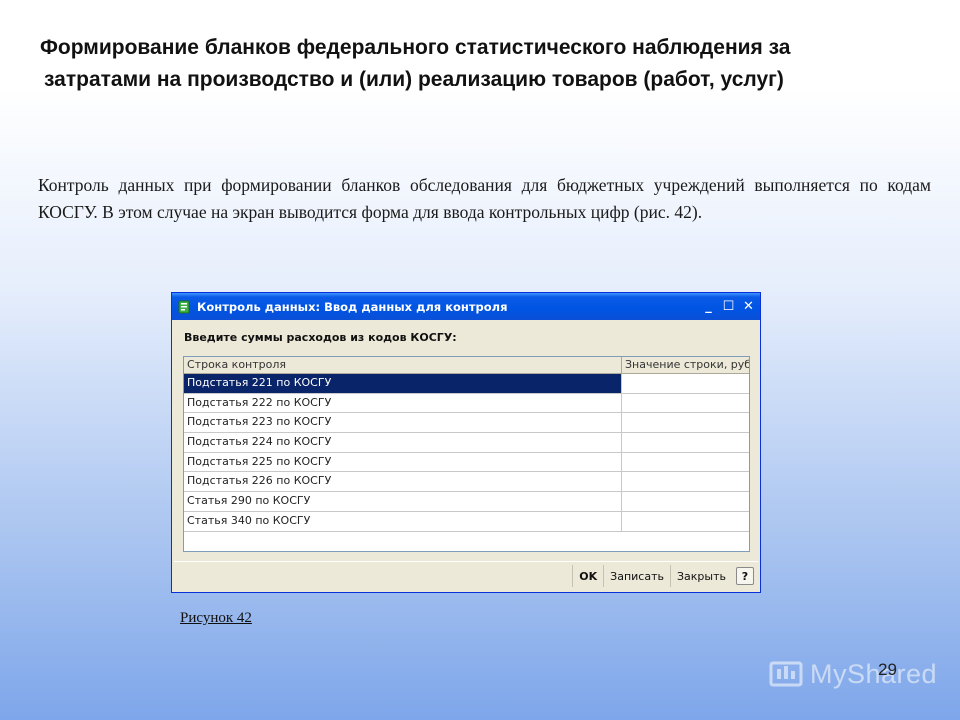 This screenshot has width=960, height=720. I want to click on table-row: Подстатья 222 по КОСГУ, so click(466, 403).